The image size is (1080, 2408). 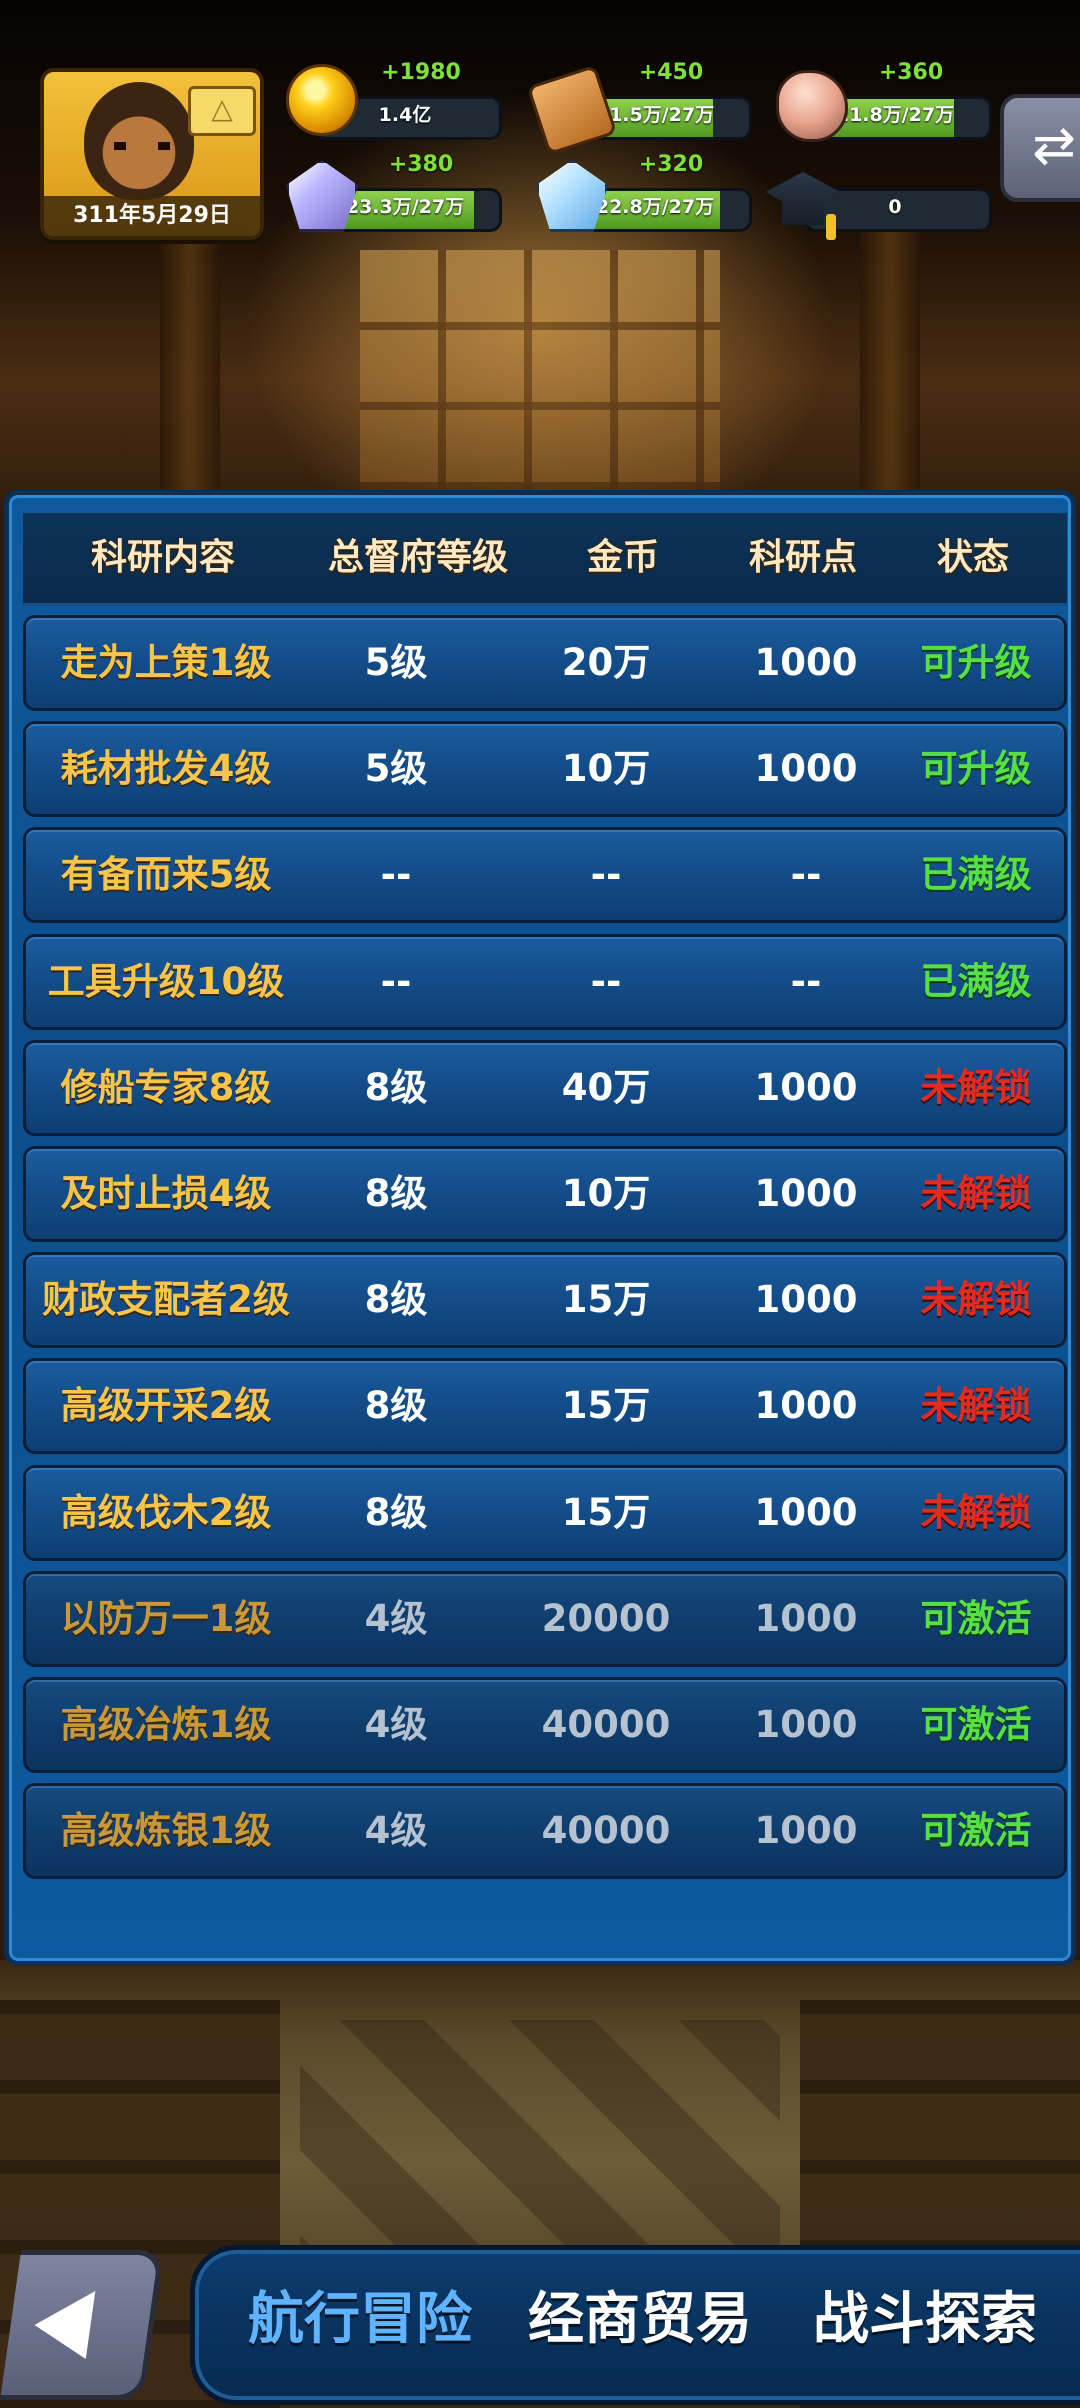 What do you see at coordinates (139, 141) in the screenshot?
I see `avatar-portrait` at bounding box center [139, 141].